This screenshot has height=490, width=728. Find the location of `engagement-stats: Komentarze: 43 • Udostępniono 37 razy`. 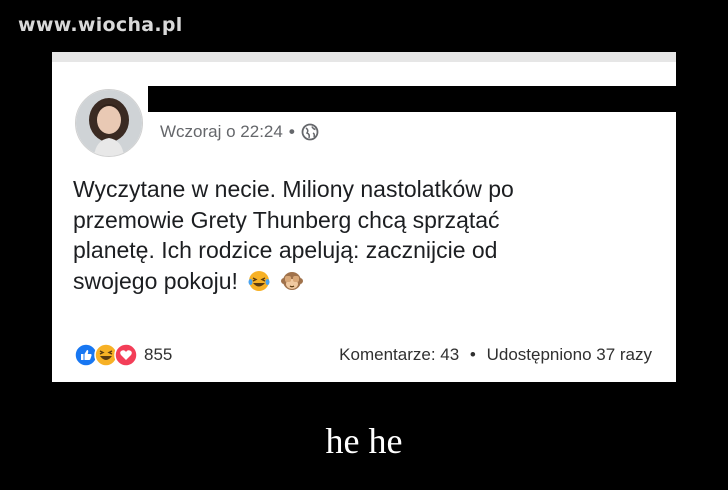

engagement-stats: Komentarze: 43 • Udostępniono 37 razy is located at coordinates (495, 355).